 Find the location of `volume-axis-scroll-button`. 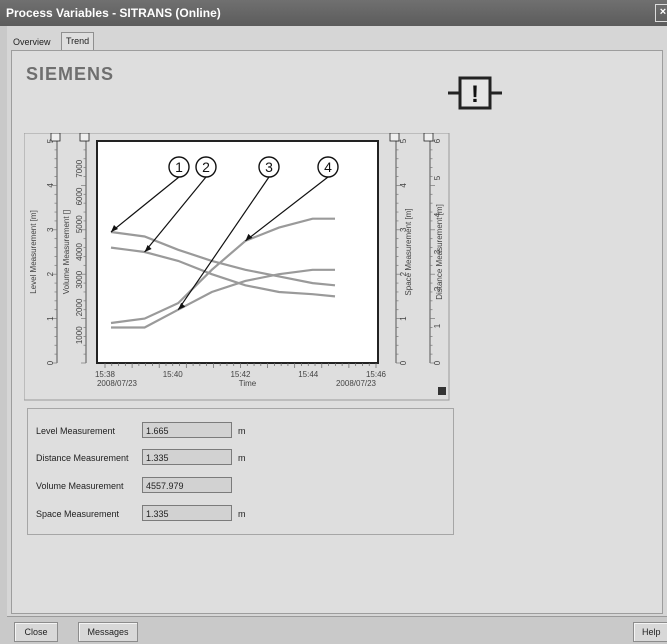

volume-axis-scroll-button is located at coordinates (84, 137).